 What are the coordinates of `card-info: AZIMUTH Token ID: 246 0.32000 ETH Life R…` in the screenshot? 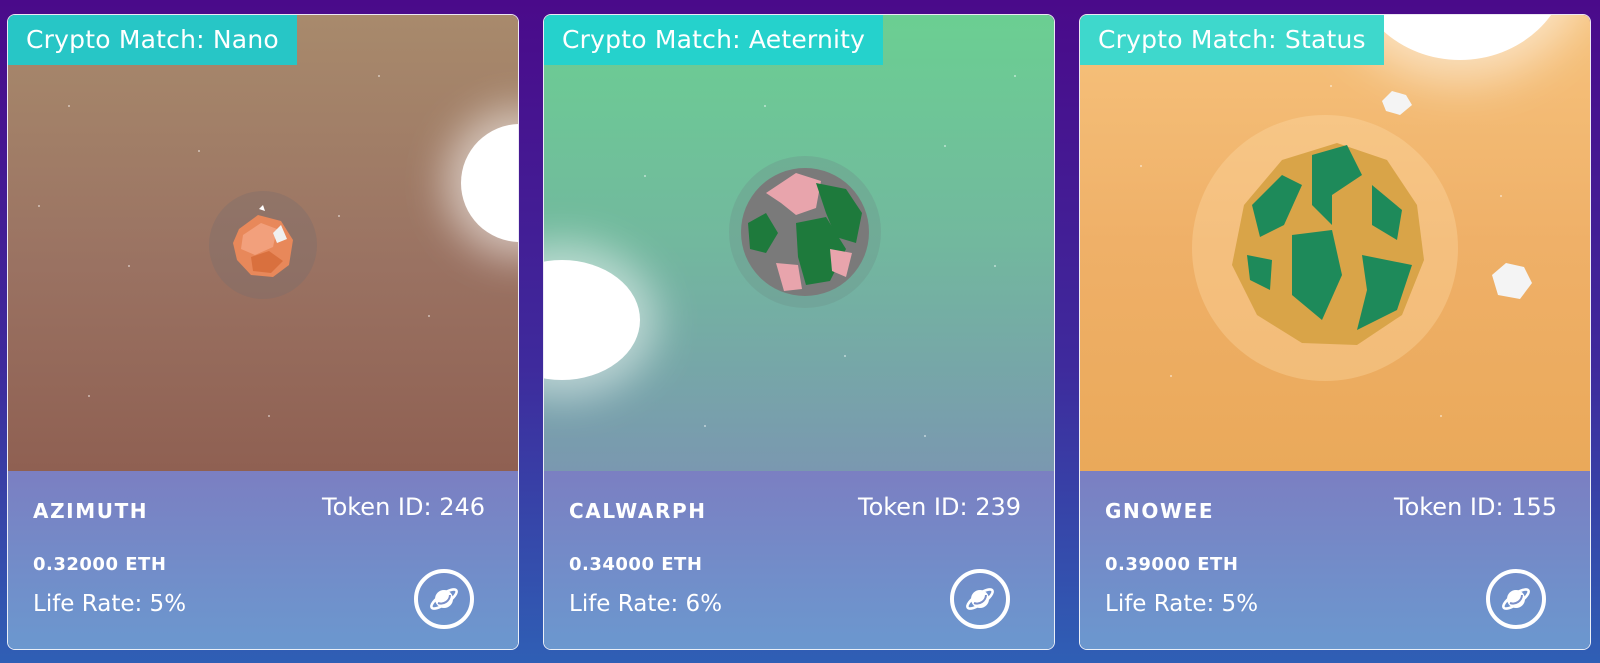 It's located at (263, 560).